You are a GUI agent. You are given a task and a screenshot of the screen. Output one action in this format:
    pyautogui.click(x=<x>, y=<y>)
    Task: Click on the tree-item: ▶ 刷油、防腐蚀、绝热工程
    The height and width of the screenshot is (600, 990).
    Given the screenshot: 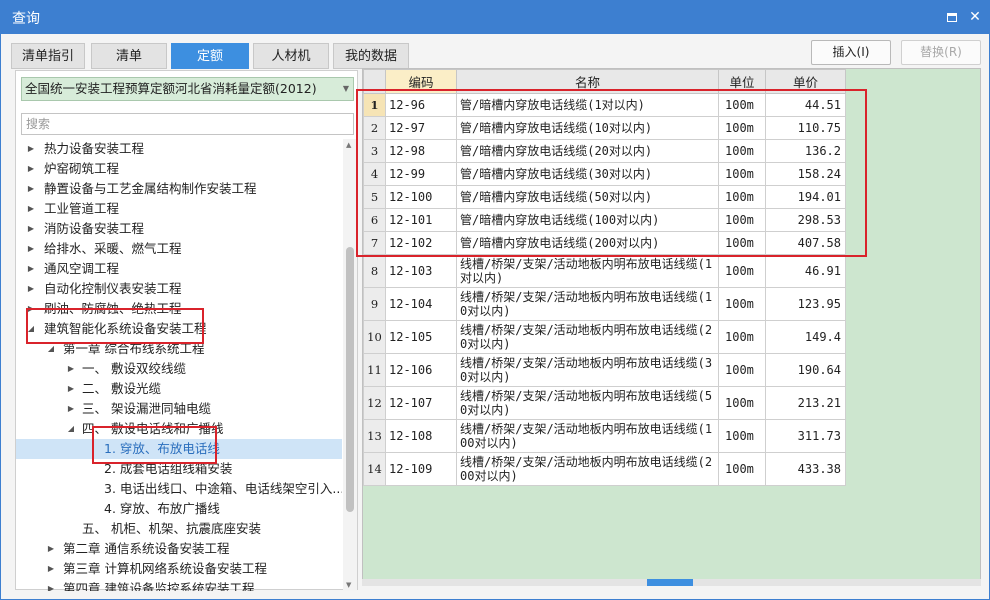 What is the action you would take?
    pyautogui.click(x=179, y=309)
    